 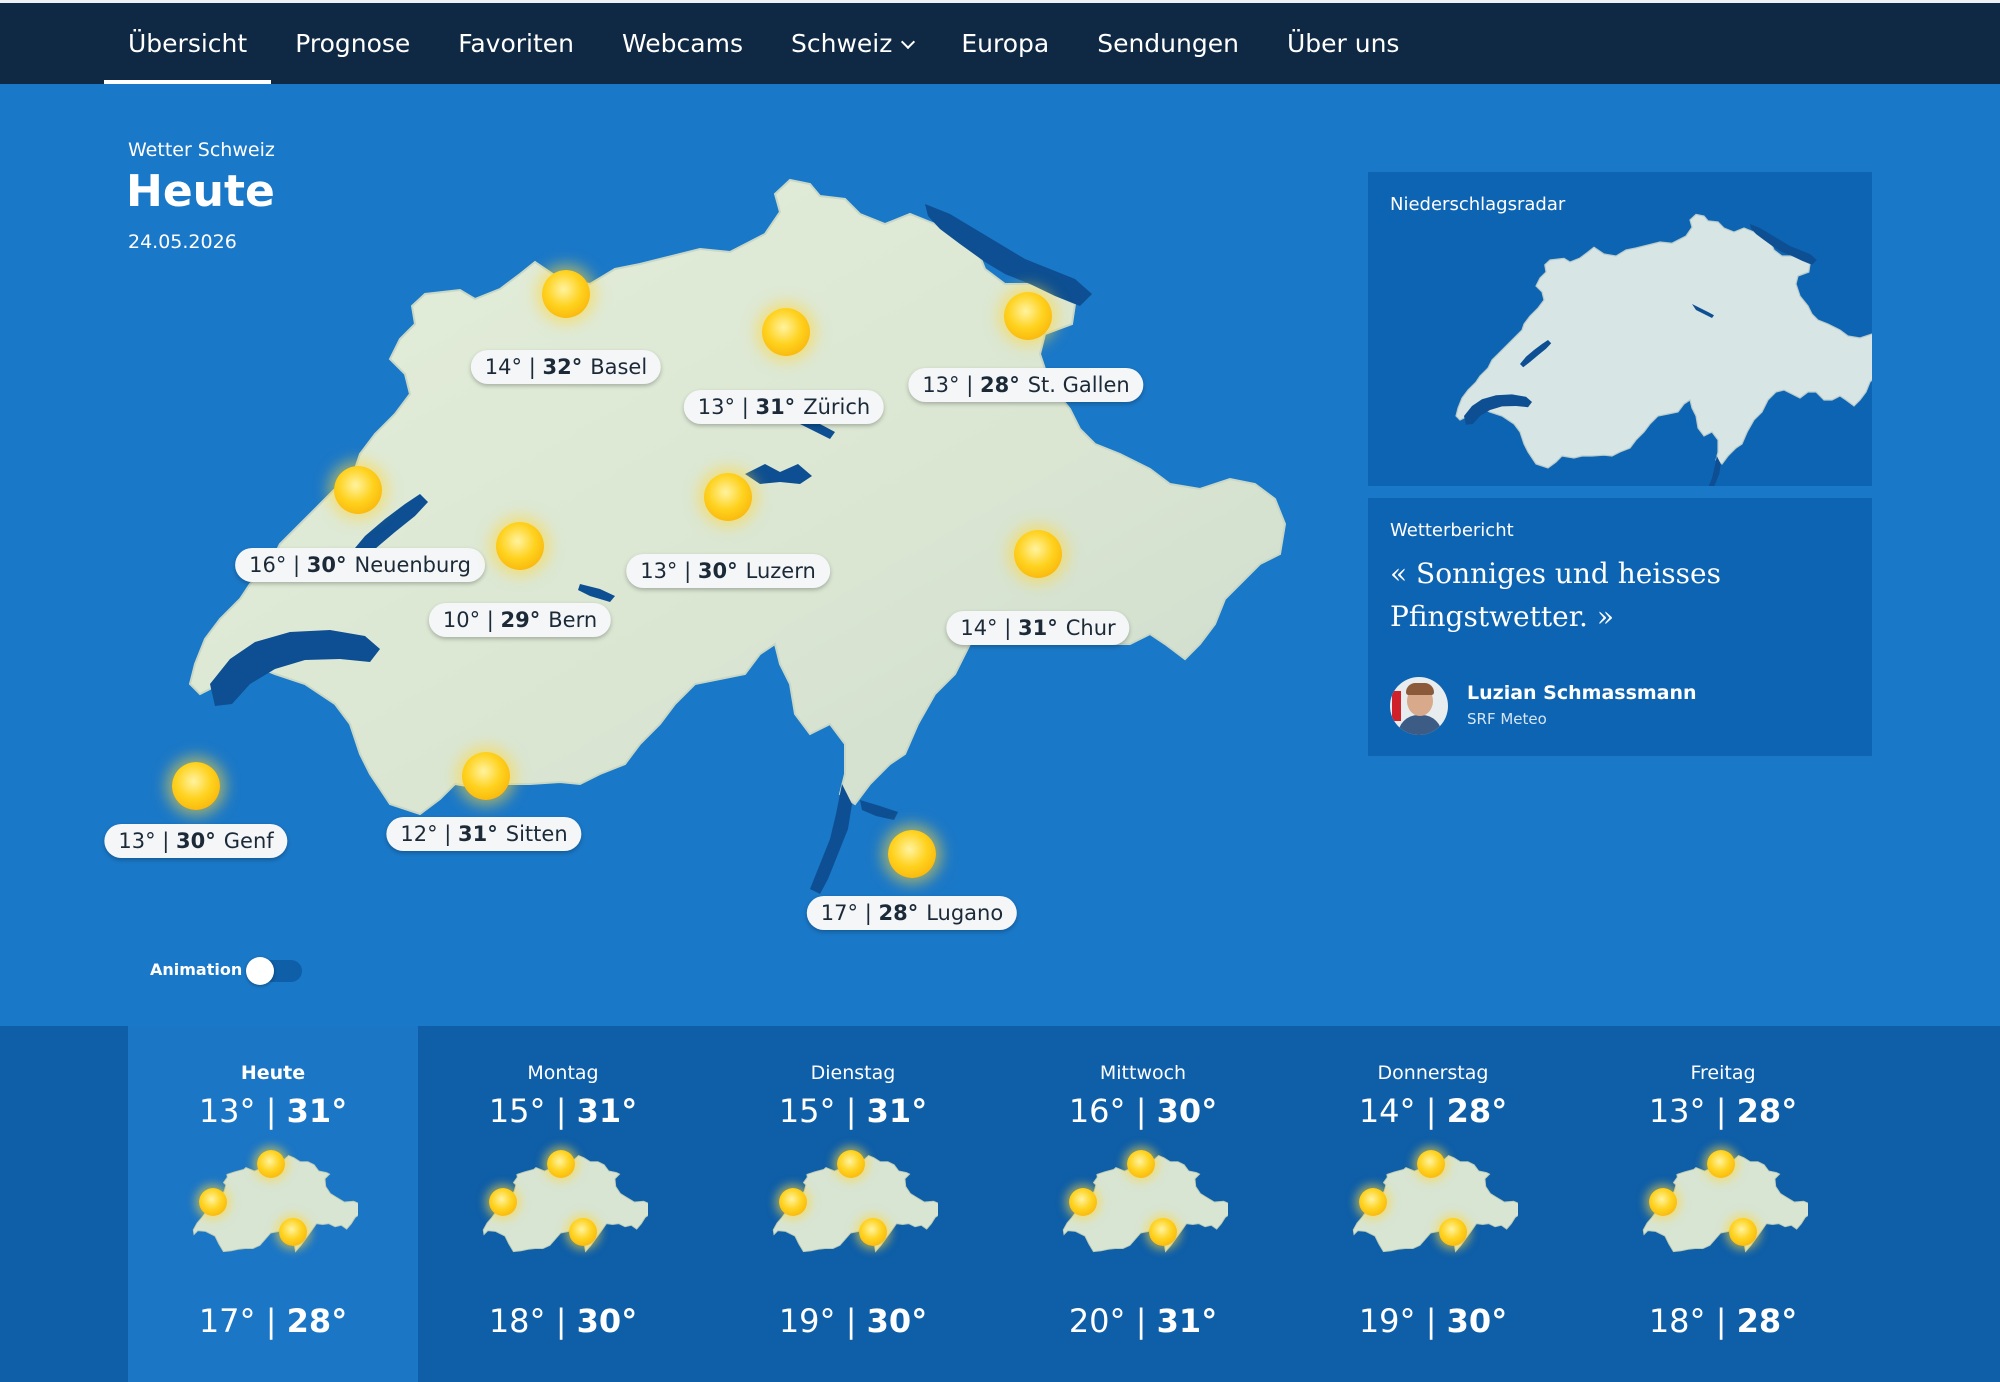 What do you see at coordinates (1452, 530) in the screenshot?
I see `report-label: Wetterbericht` at bounding box center [1452, 530].